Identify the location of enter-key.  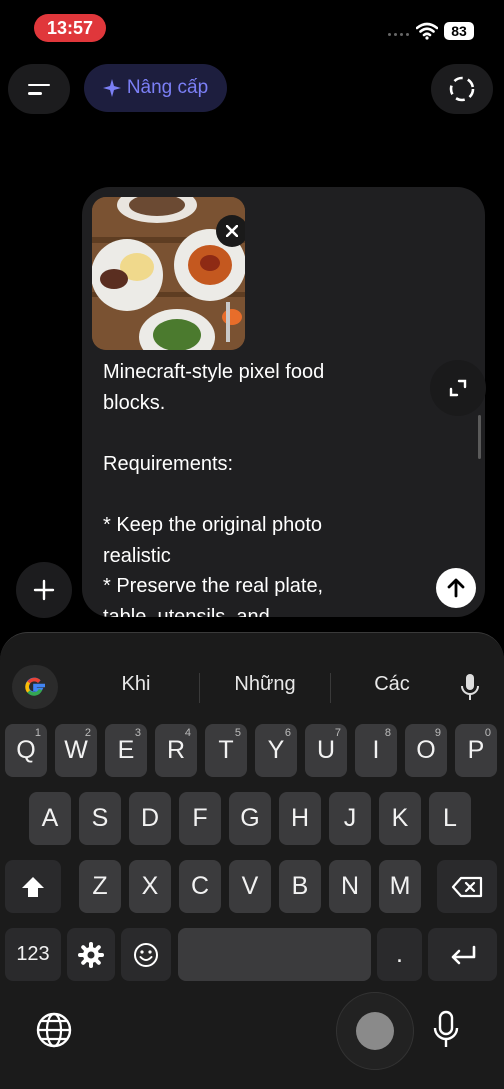
(462, 954).